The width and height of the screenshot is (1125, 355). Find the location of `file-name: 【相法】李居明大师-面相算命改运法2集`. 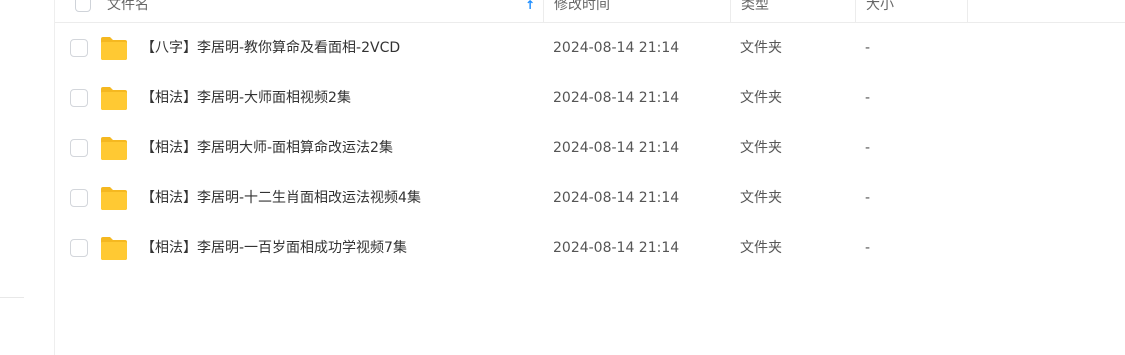

file-name: 【相法】李居明大师-面相算命改运法2集 is located at coordinates (267, 148).